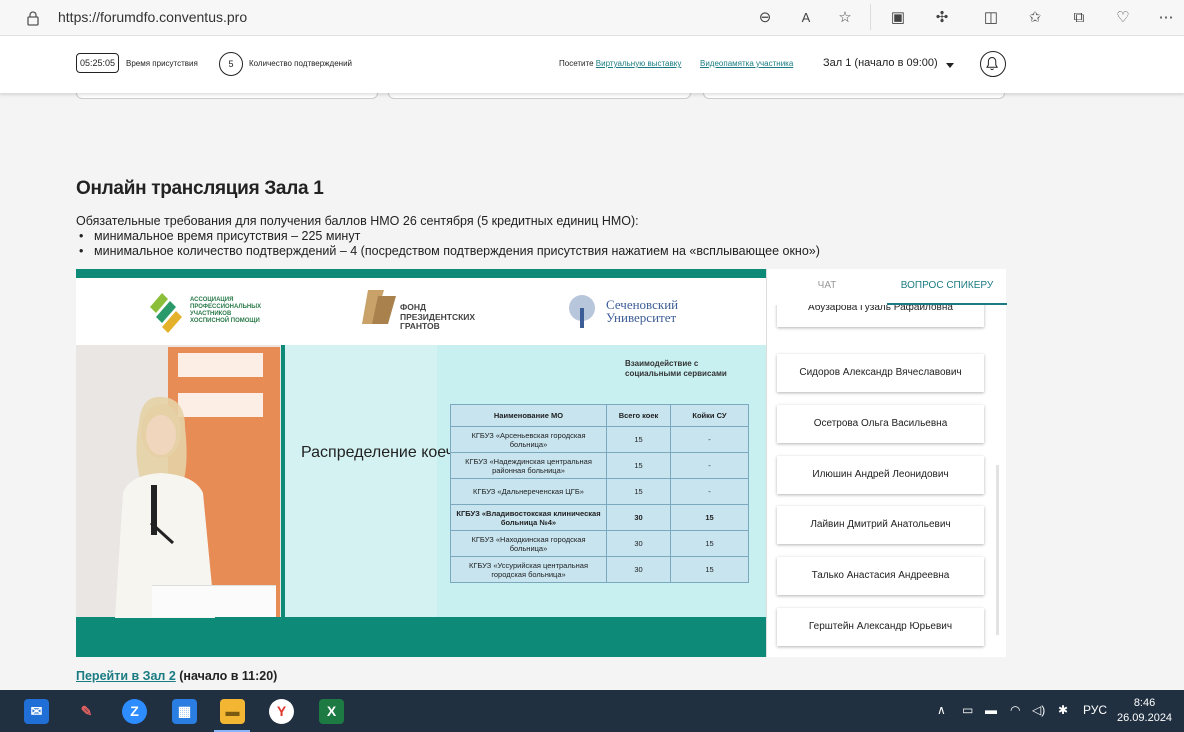 The height and width of the screenshot is (732, 1184). What do you see at coordinates (178, 481) in the screenshot?
I see `speaker-video-frame` at bounding box center [178, 481].